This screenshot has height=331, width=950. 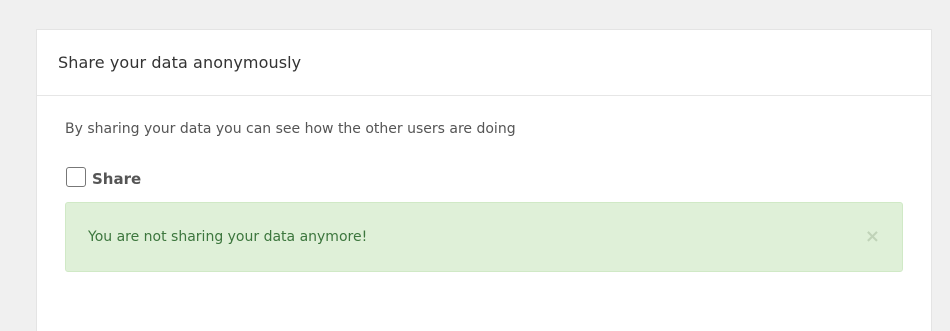 I want to click on panel-title: Share your data anonymously, so click(x=180, y=62).